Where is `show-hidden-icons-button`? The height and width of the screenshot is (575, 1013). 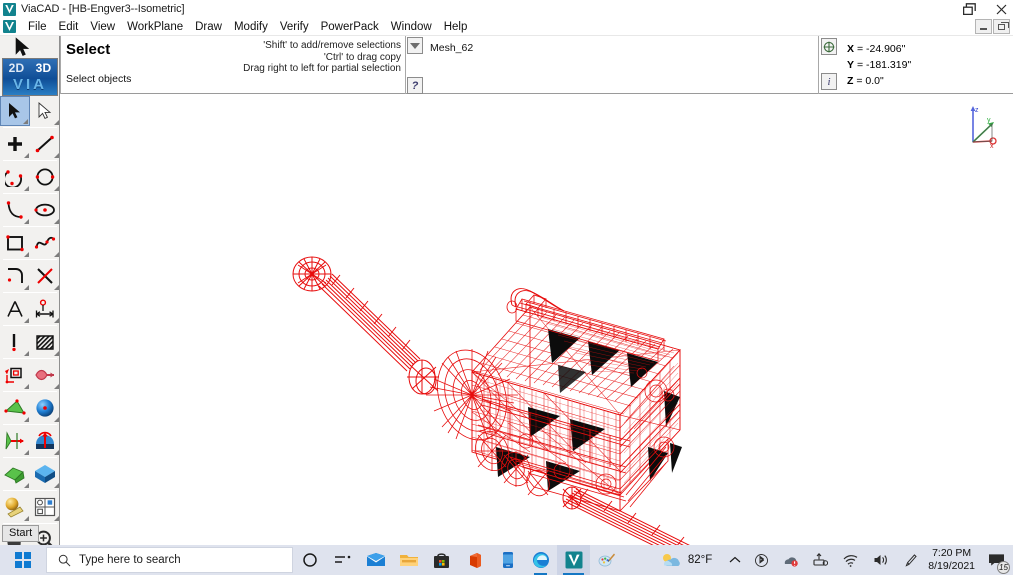 show-hidden-icons-button is located at coordinates (735, 560).